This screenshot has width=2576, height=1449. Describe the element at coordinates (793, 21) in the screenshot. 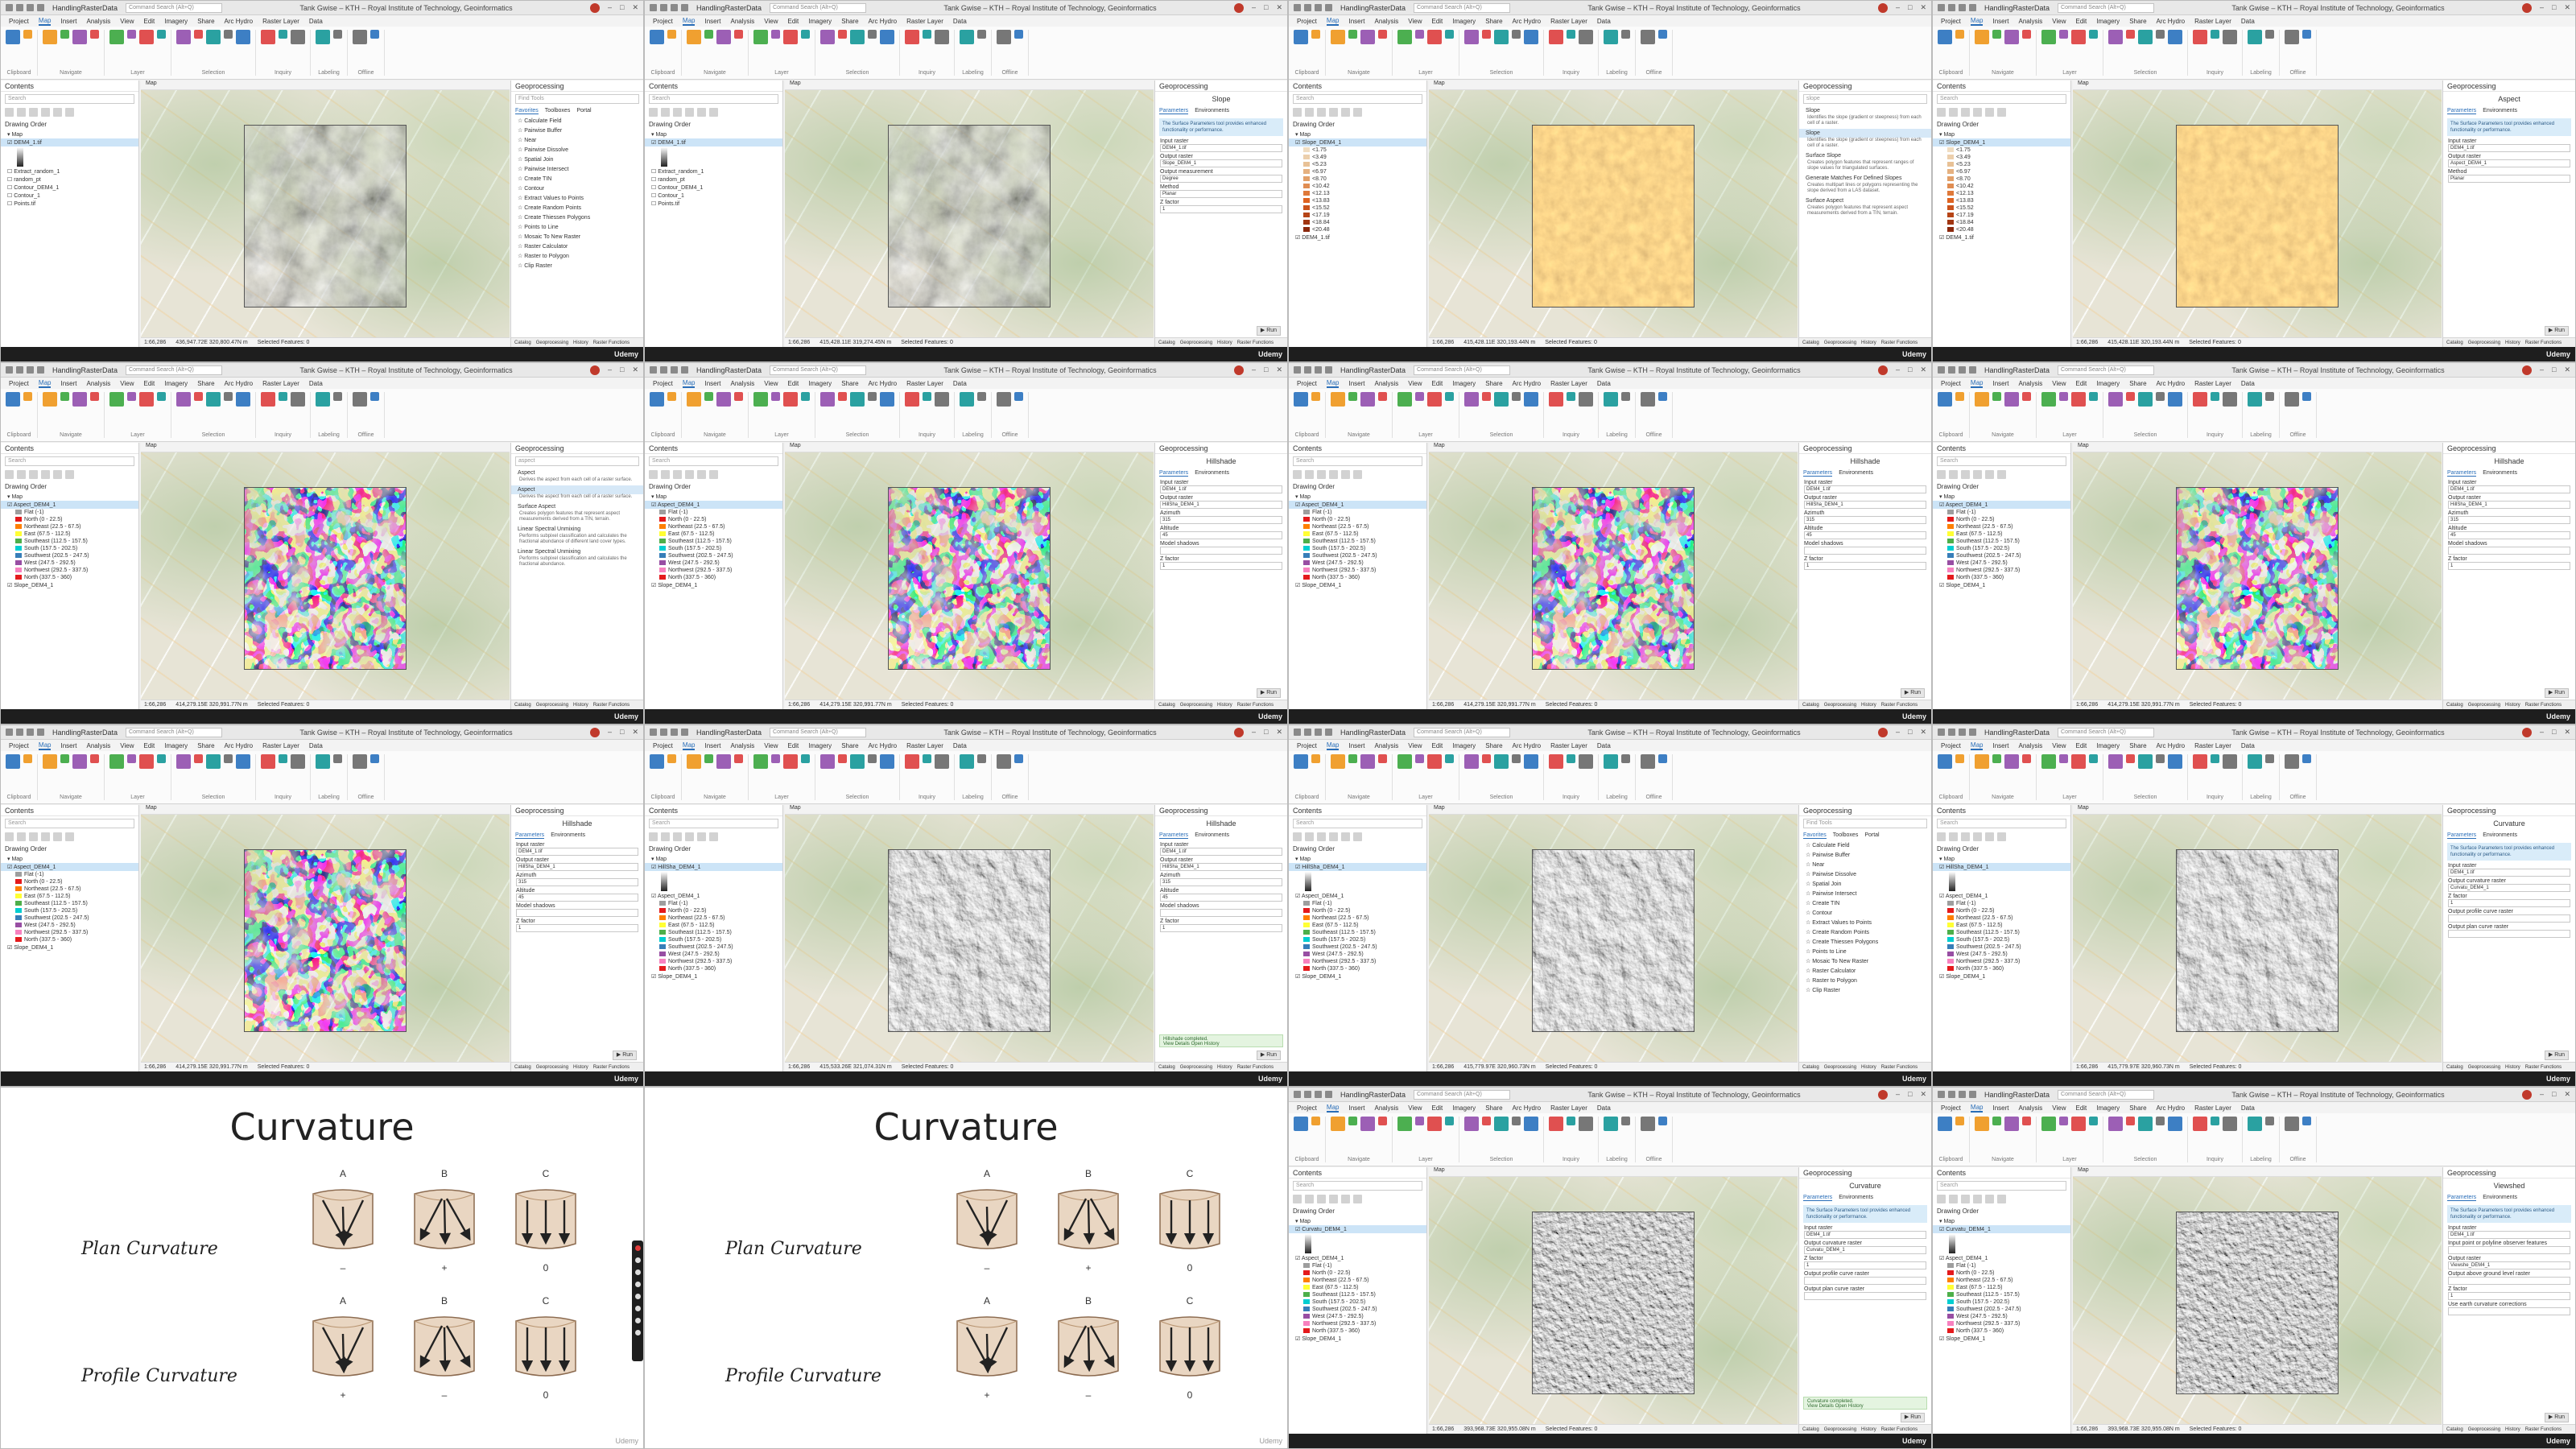

I see `tab-edit: Edit` at that location.